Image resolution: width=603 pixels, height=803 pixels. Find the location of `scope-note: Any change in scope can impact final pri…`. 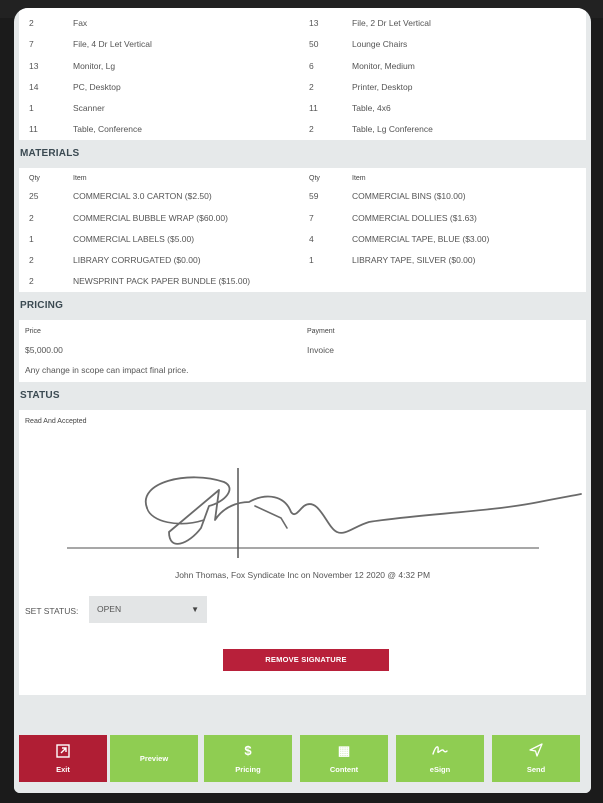

scope-note: Any change in scope can impact final pri… is located at coordinates (107, 370).